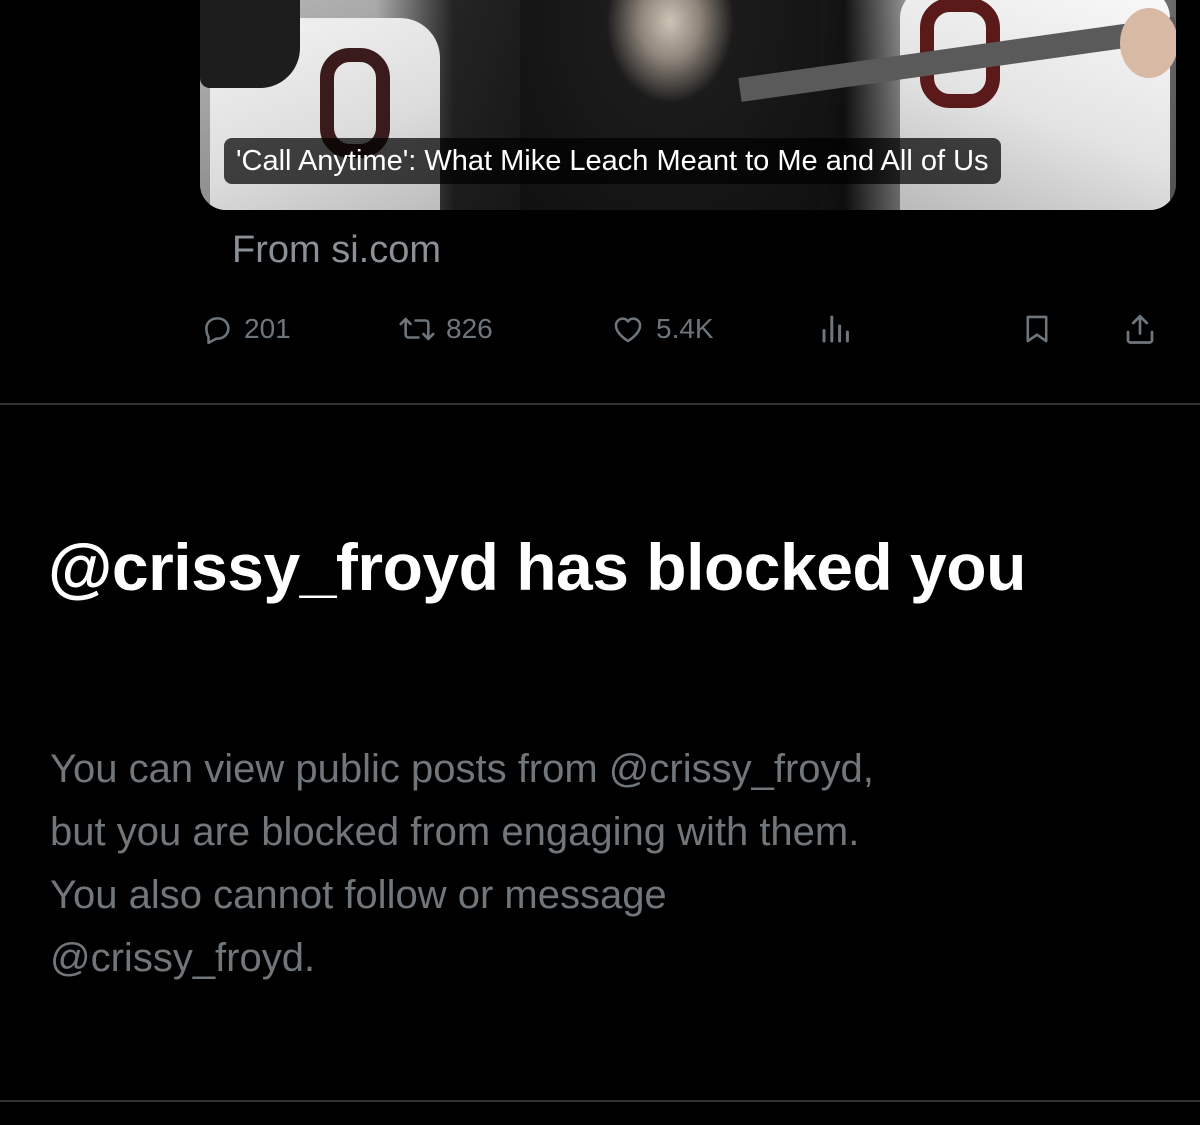 Image resolution: width=1200 pixels, height=1125 pixels. What do you see at coordinates (267, 328) in the screenshot?
I see `reply-count: 201` at bounding box center [267, 328].